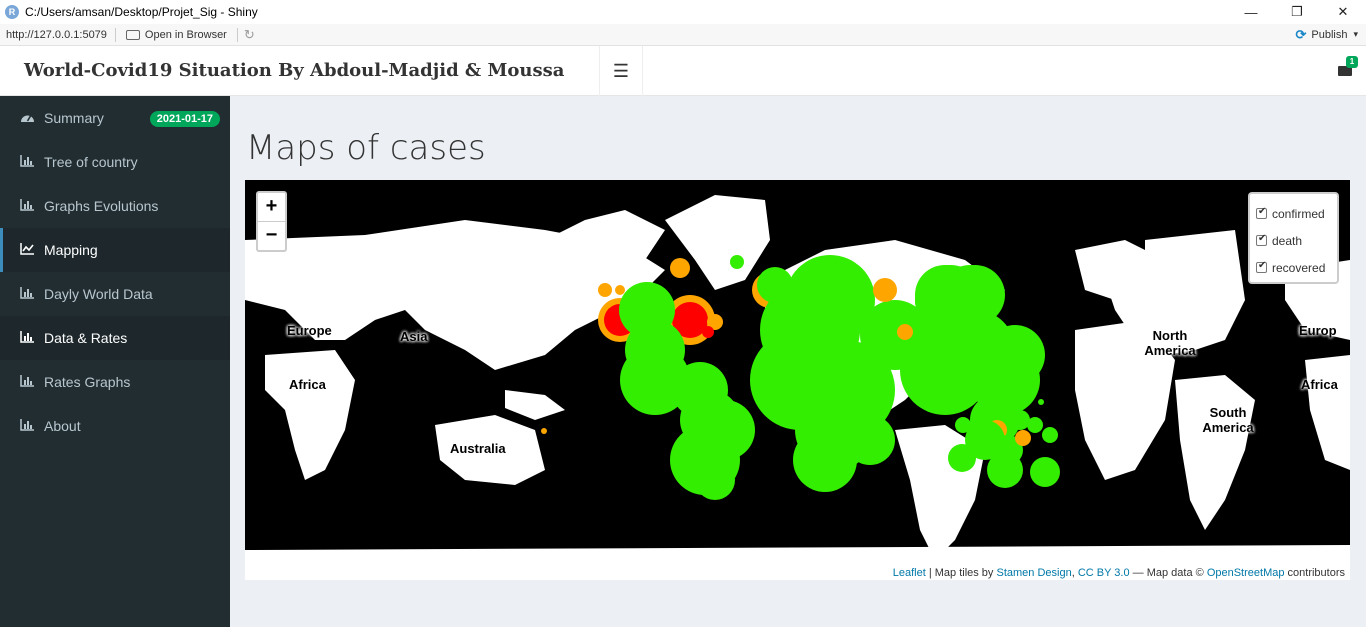 The height and width of the screenshot is (627, 1366). Describe the element at coordinates (1170, 343) in the screenshot. I see `map-label-north-america: North America` at that location.